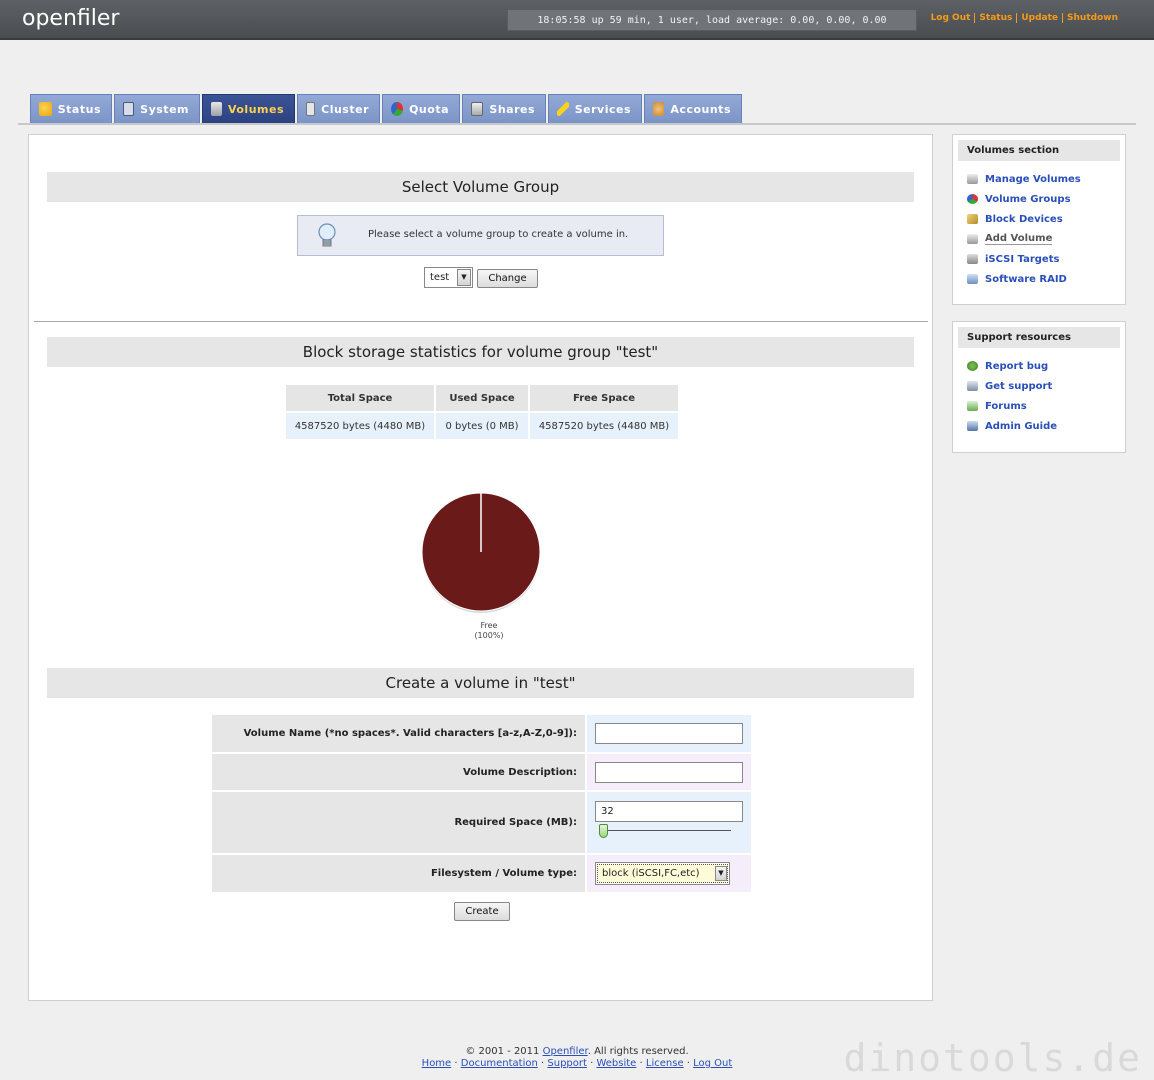  I want to click on tab-underline, so click(577, 124).